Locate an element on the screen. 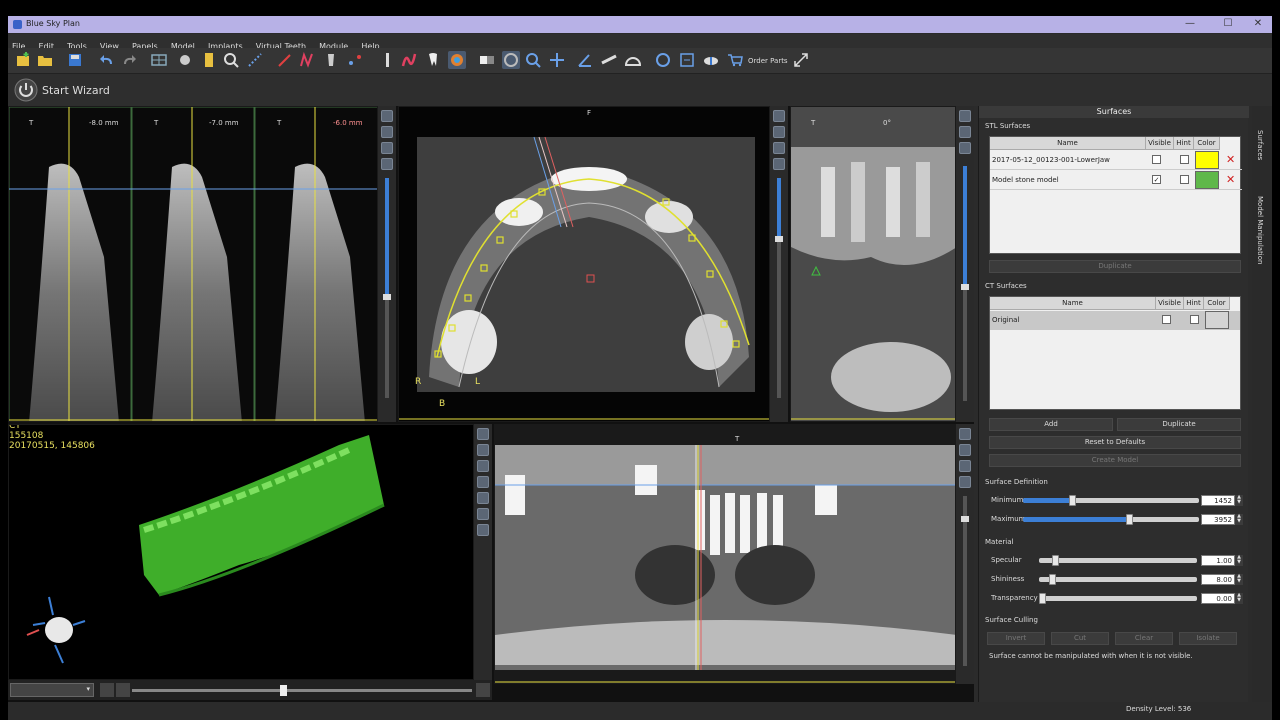 This screenshot has height=720, width=1280. minimum-input: 1452 is located at coordinates (1218, 500).